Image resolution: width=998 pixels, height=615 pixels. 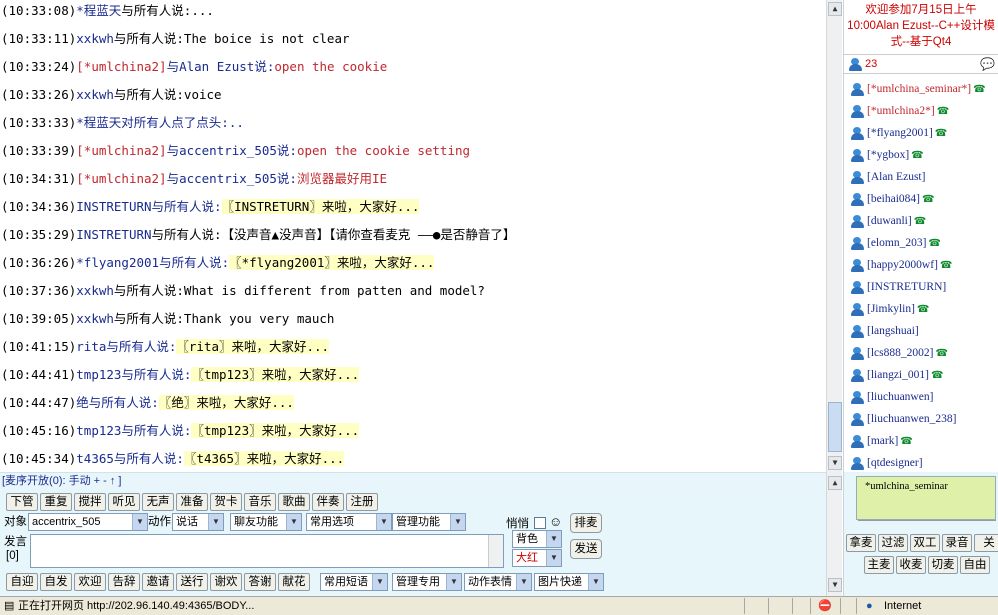 What do you see at coordinates (957, 543) in the screenshot?
I see `mic-control-button: 录音` at bounding box center [957, 543].